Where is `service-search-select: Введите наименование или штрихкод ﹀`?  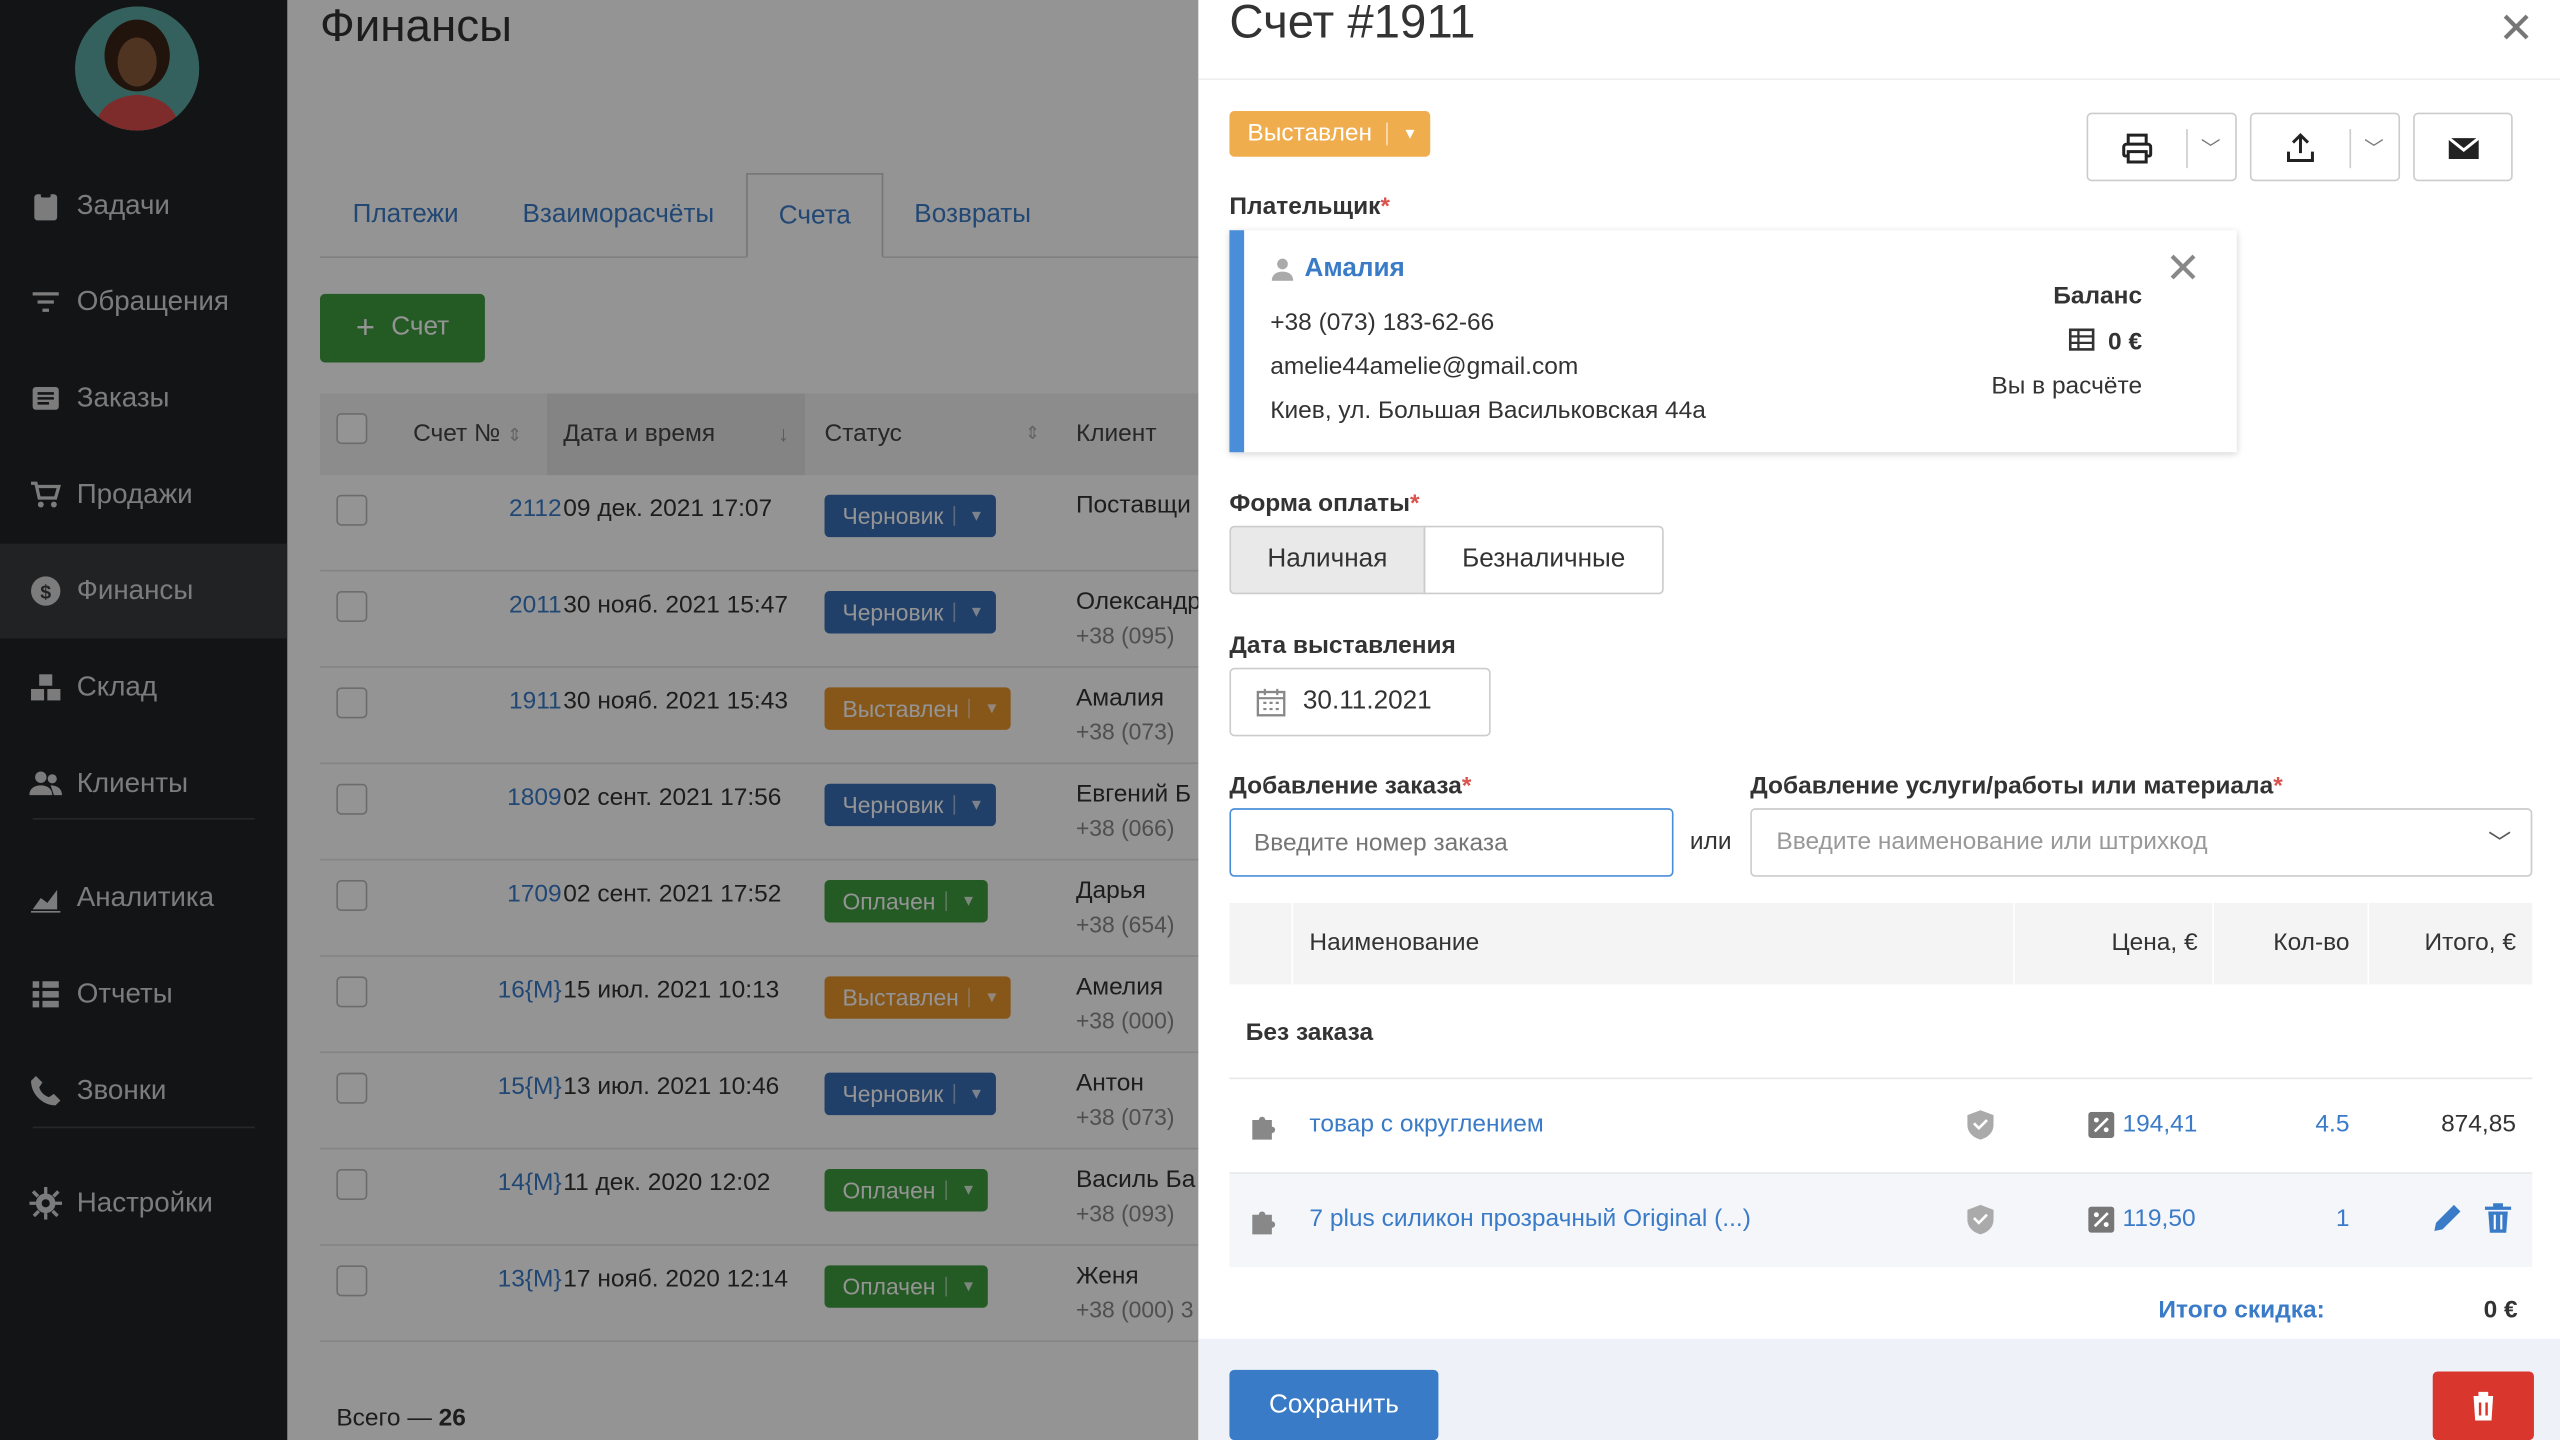
service-search-select: Введите наименование или штрихкод ﹀ is located at coordinates (2141, 842).